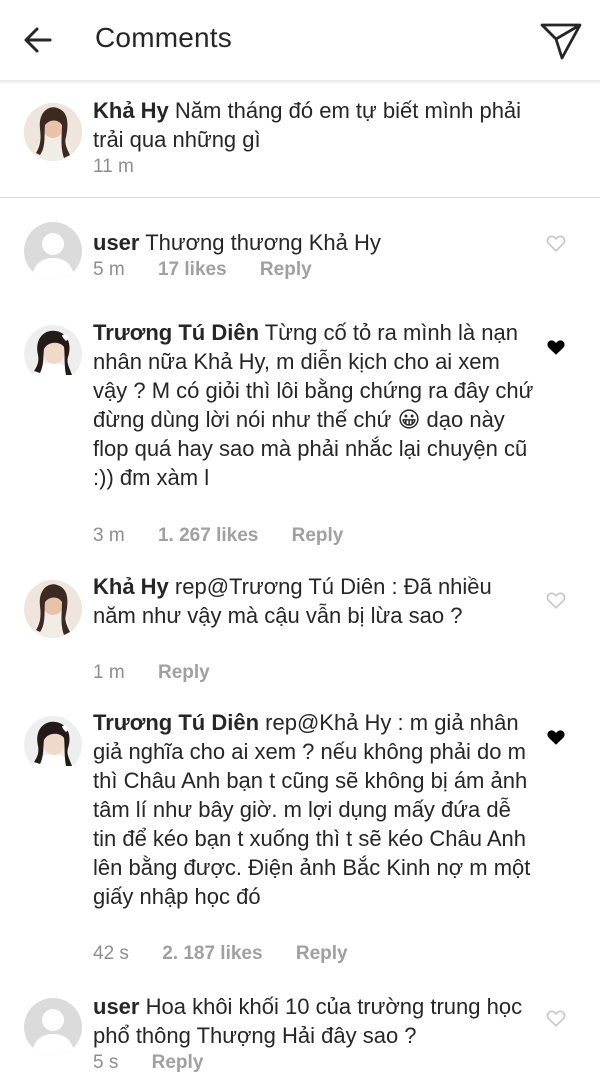 The width and height of the screenshot is (600, 1092). What do you see at coordinates (263, 242) in the screenshot?
I see `comment-body: Thương thương Khả Hy` at bounding box center [263, 242].